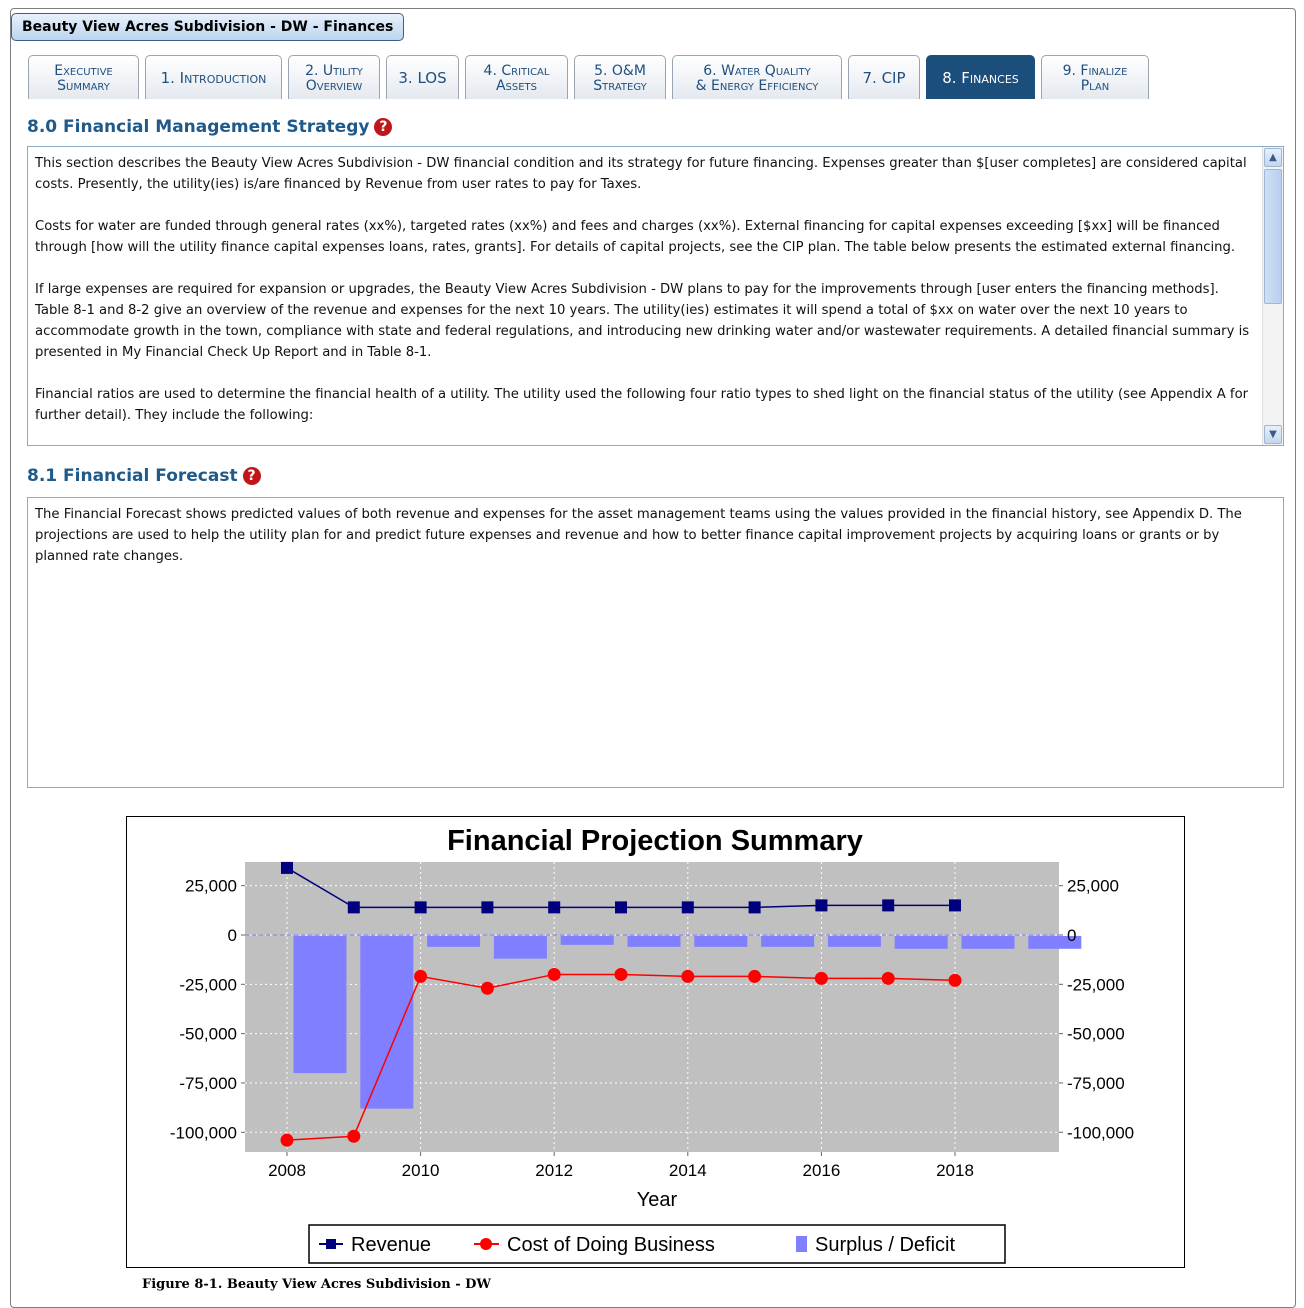 This screenshot has width=1304, height=1308. Describe the element at coordinates (1100, 1132) in the screenshot. I see `y-tick-label-right: -100,000` at that location.